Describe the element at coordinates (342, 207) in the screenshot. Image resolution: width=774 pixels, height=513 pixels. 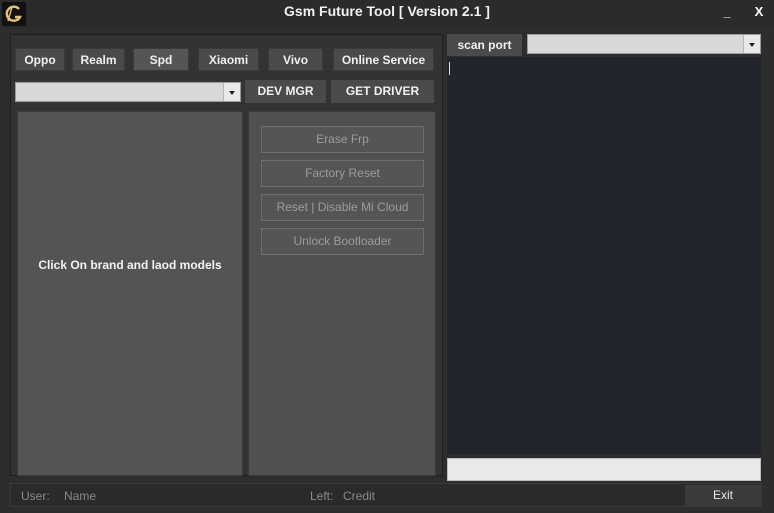
I see `disable-mi-cloud-button: Reset | Disable Mi Cloud` at that location.